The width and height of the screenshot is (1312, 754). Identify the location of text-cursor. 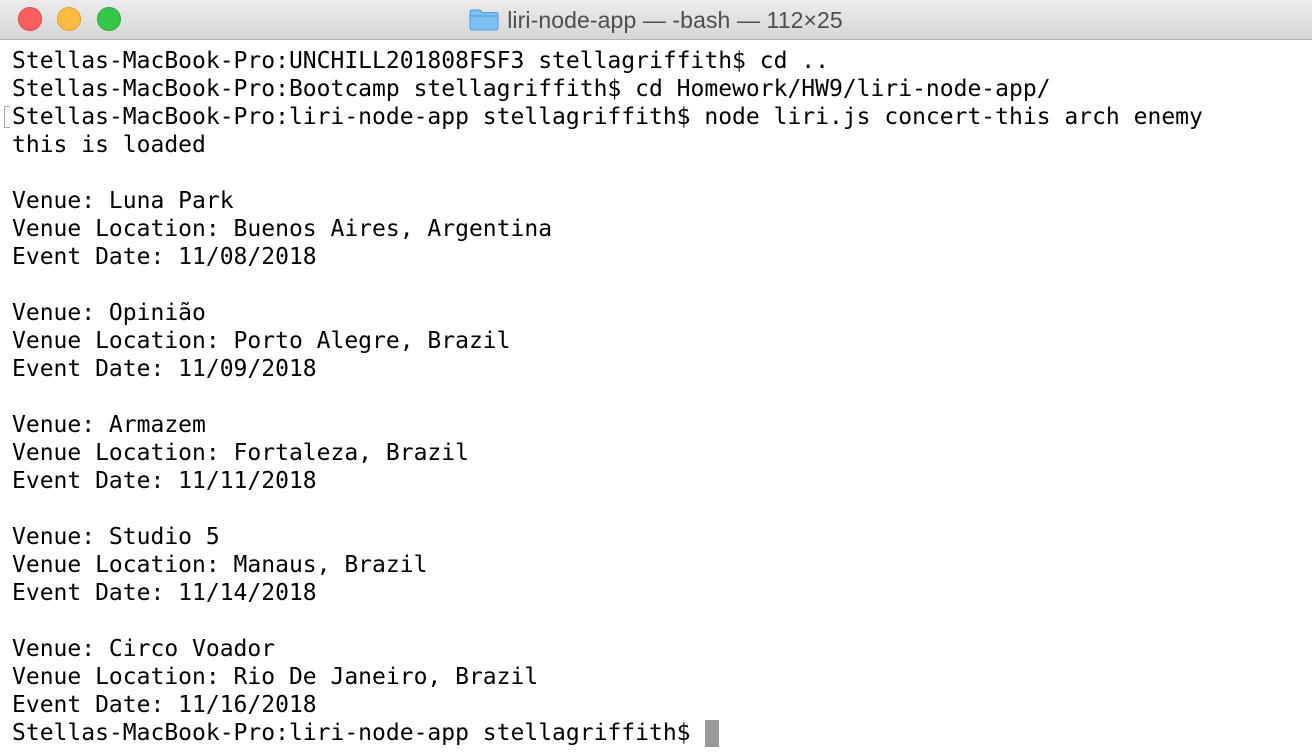
(711, 733).